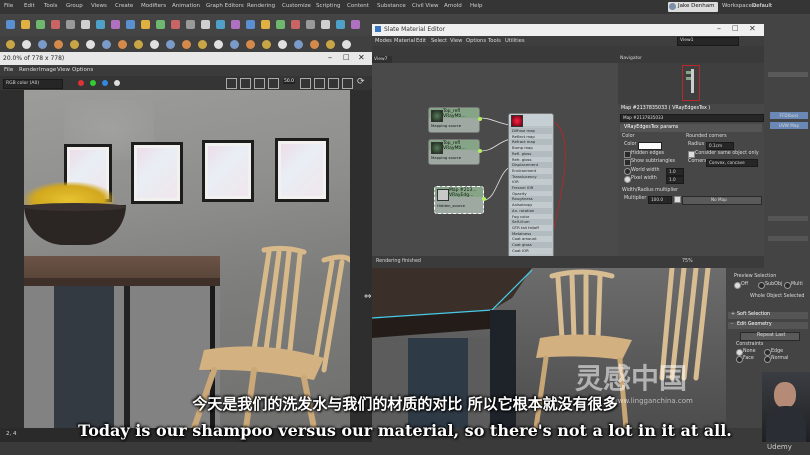 Image resolution: width=810 pixels, height=455 pixels. I want to click on menu-scripting: Scripting, so click(328, 6).